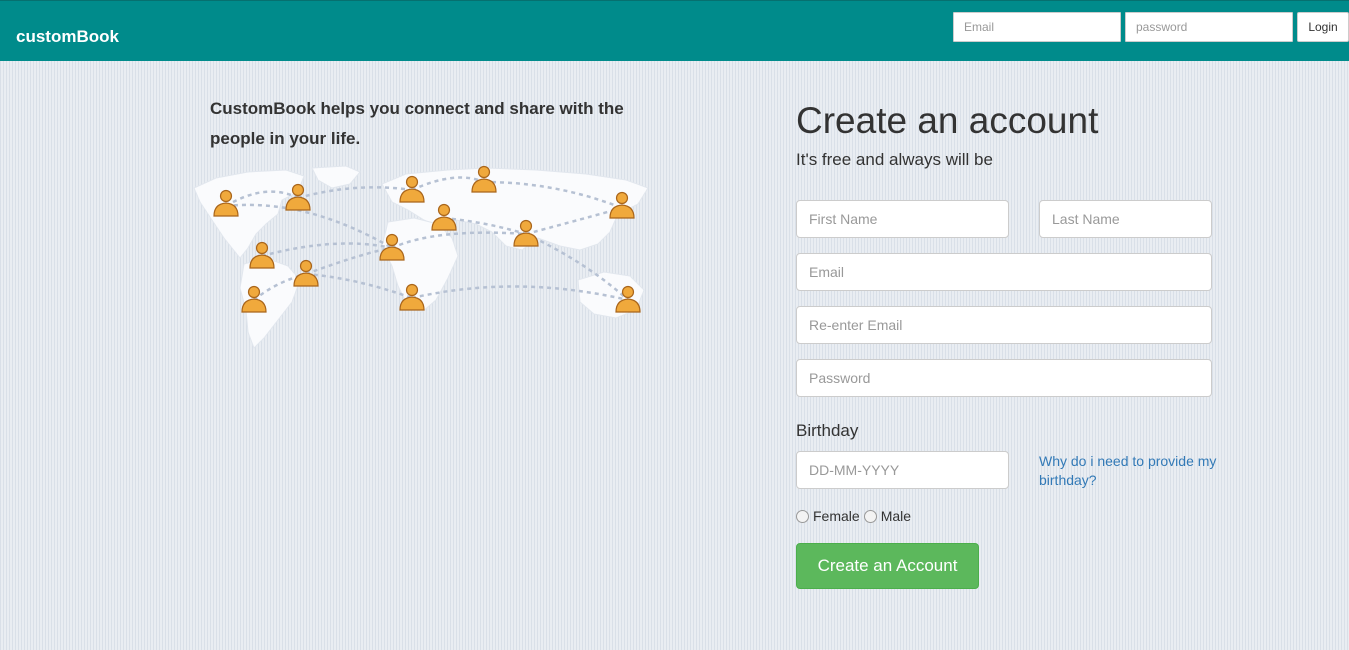 Image resolution: width=1349 pixels, height=650 pixels. I want to click on top-navbar: customBook Login, so click(674, 30).